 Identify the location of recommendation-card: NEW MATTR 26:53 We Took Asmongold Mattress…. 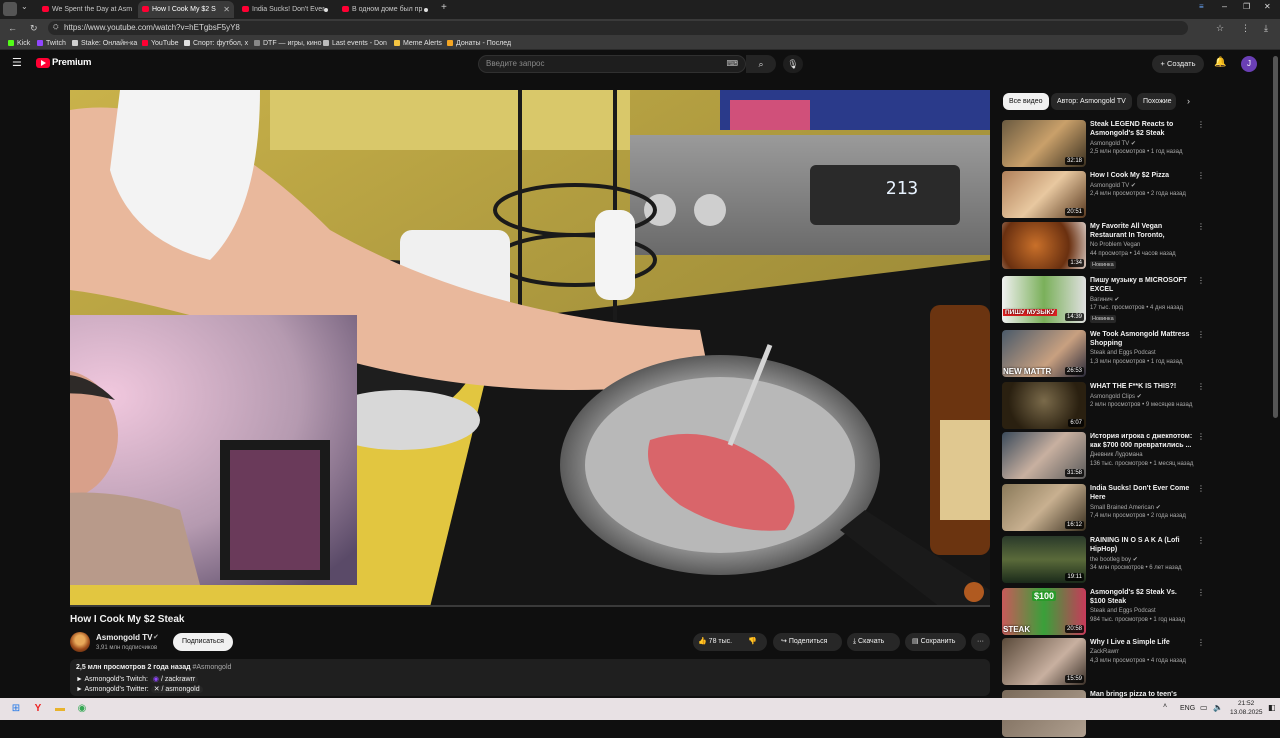
(1104, 354).